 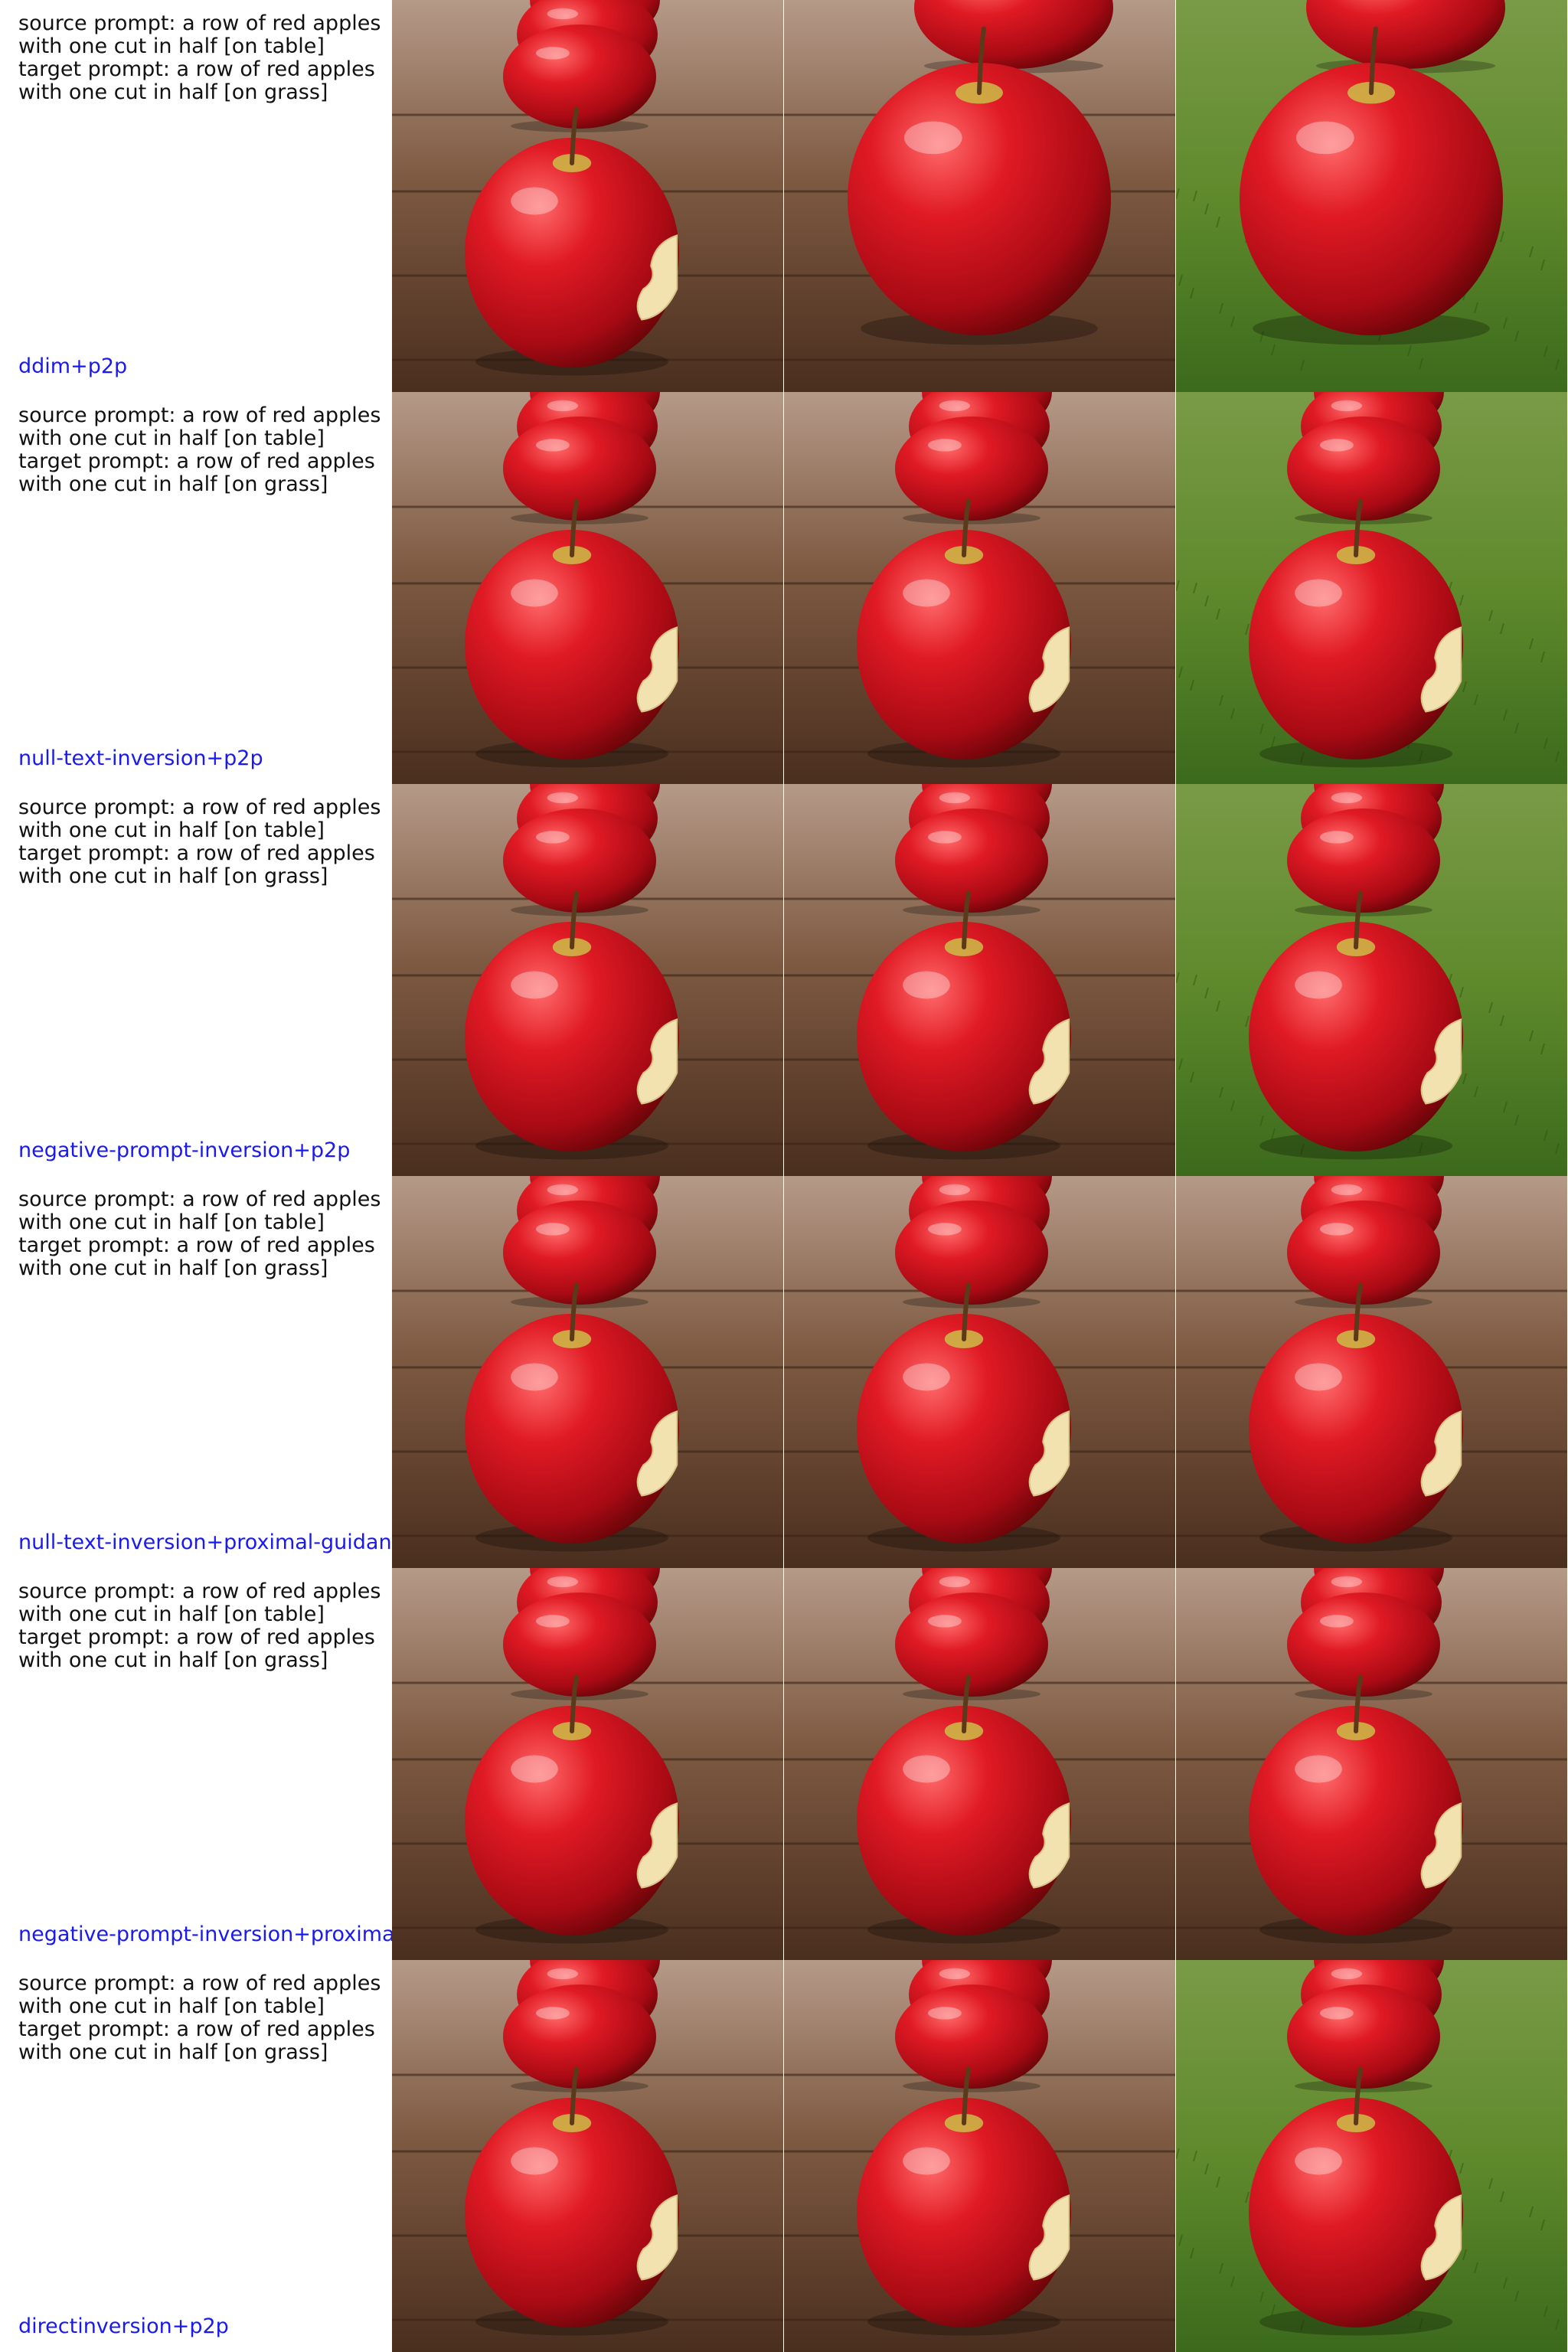 I want to click on method-label: null-text-inversion+proximal-guidance, so click(x=205, y=1542).